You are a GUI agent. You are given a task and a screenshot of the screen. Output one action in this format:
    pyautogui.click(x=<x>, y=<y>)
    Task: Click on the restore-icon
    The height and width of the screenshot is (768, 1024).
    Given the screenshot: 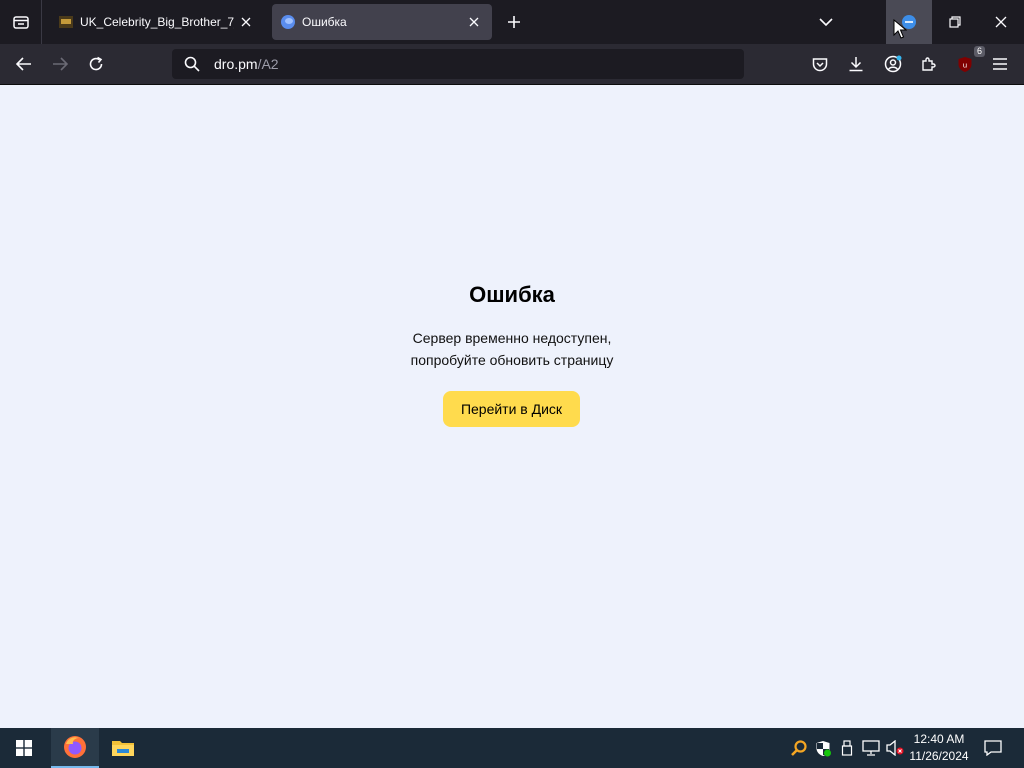 What is the action you would take?
    pyautogui.click(x=955, y=22)
    